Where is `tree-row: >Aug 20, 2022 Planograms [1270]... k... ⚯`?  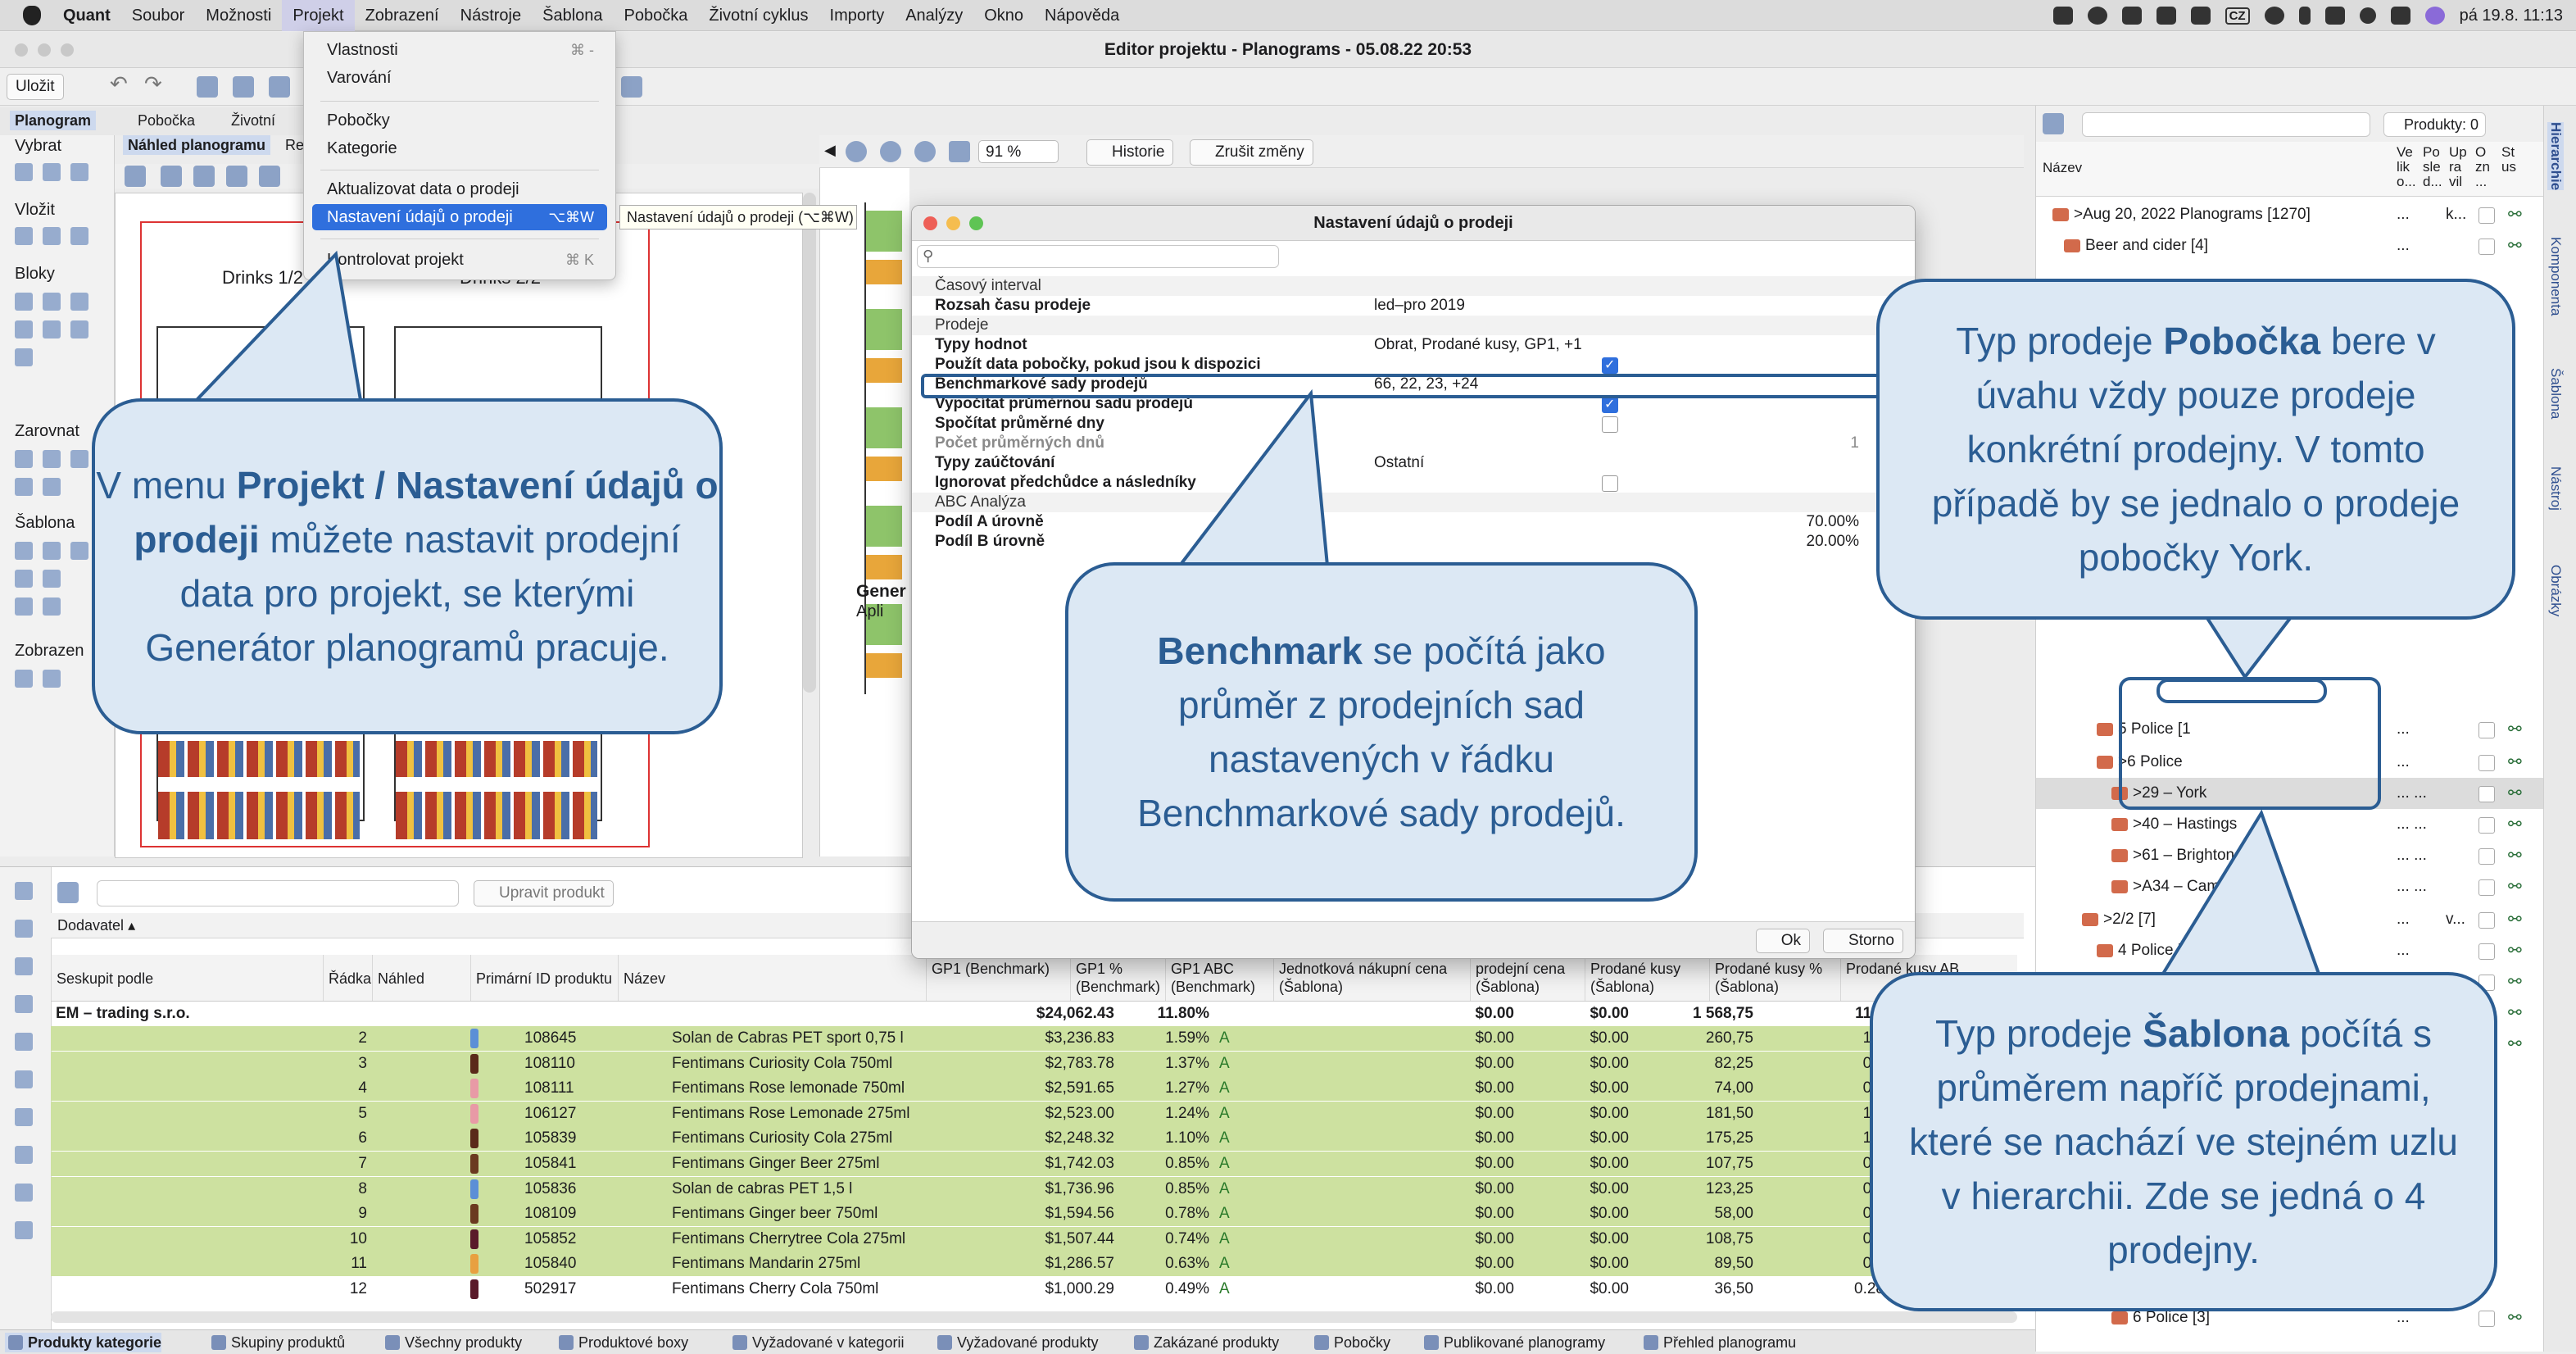 tree-row: >Aug 20, 2022 Planograms [1270]... k... ⚯ is located at coordinates (2290, 215).